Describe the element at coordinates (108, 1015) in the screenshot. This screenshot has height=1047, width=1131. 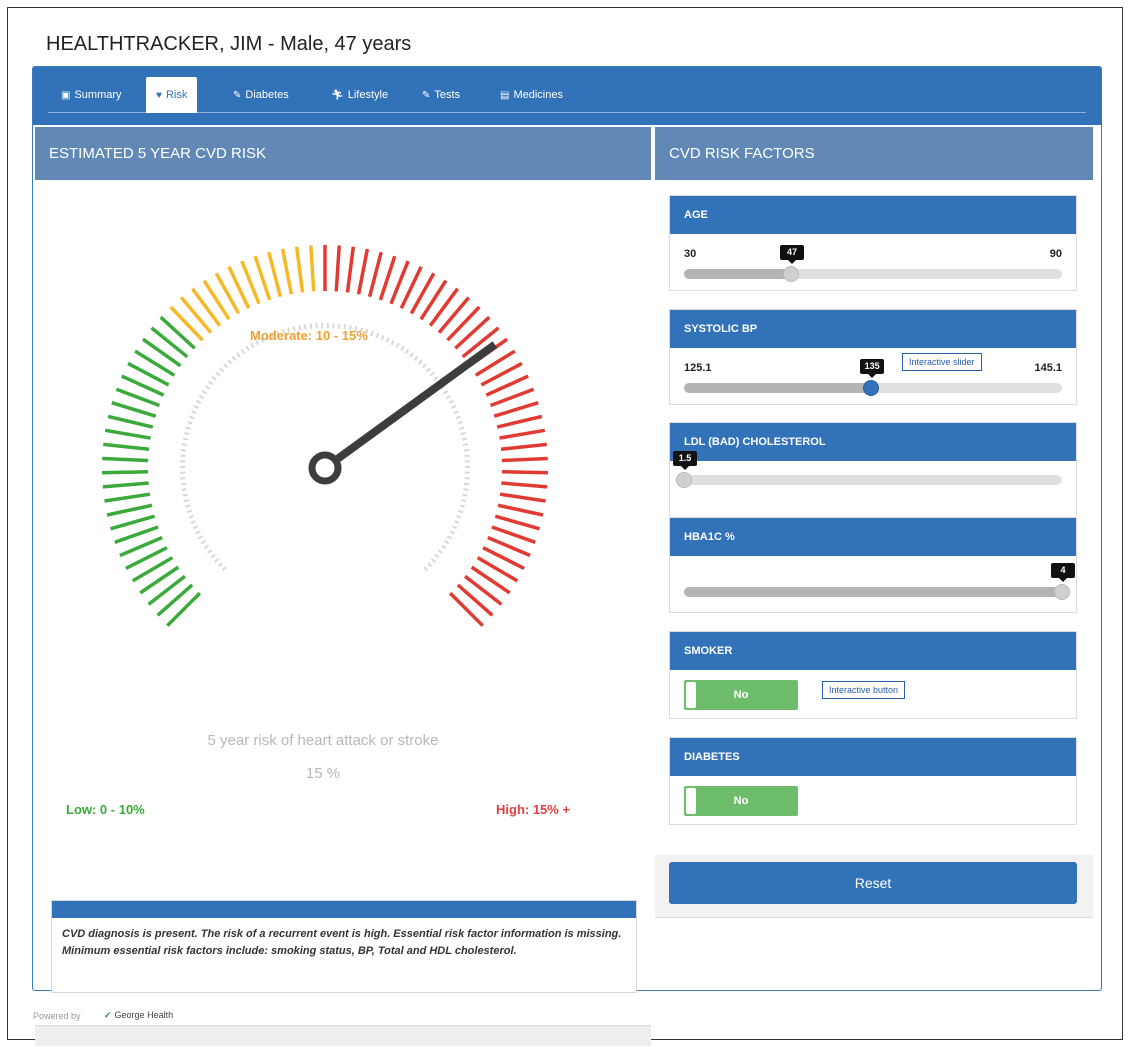
I see `george-health-icon: ✓` at that location.